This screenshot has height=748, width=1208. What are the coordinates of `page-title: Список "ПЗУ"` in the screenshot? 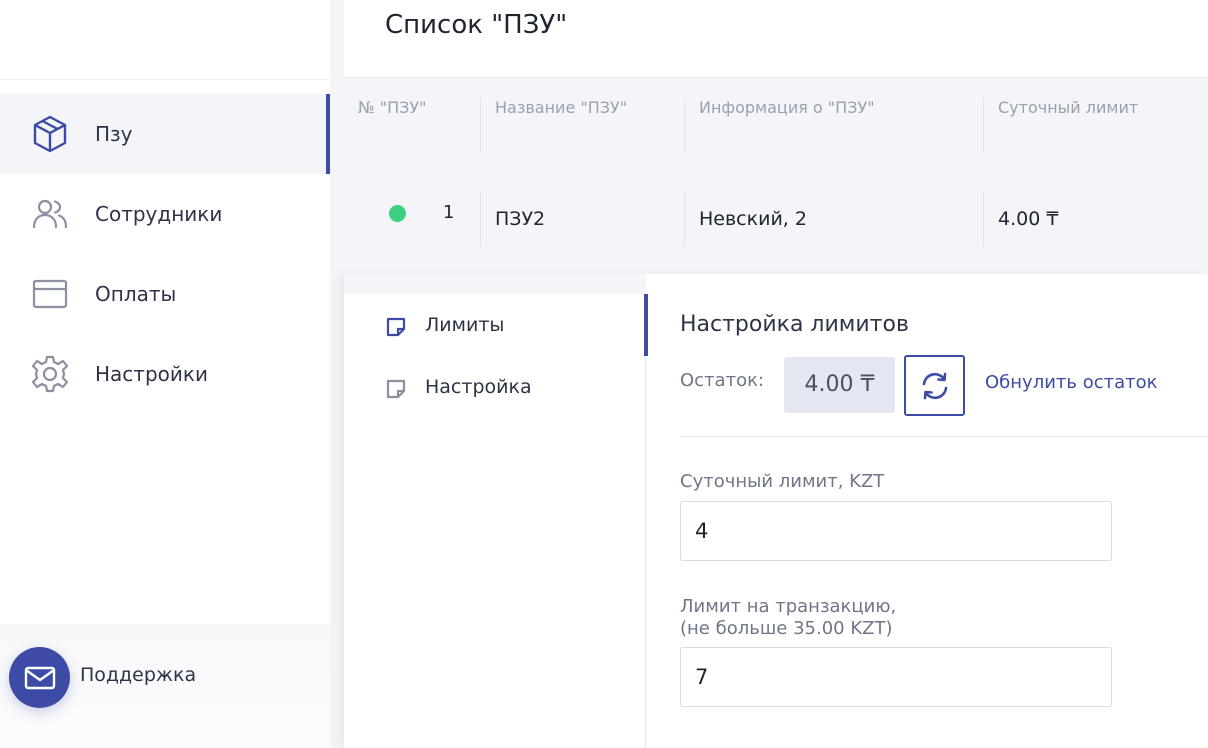 It's located at (476, 25).